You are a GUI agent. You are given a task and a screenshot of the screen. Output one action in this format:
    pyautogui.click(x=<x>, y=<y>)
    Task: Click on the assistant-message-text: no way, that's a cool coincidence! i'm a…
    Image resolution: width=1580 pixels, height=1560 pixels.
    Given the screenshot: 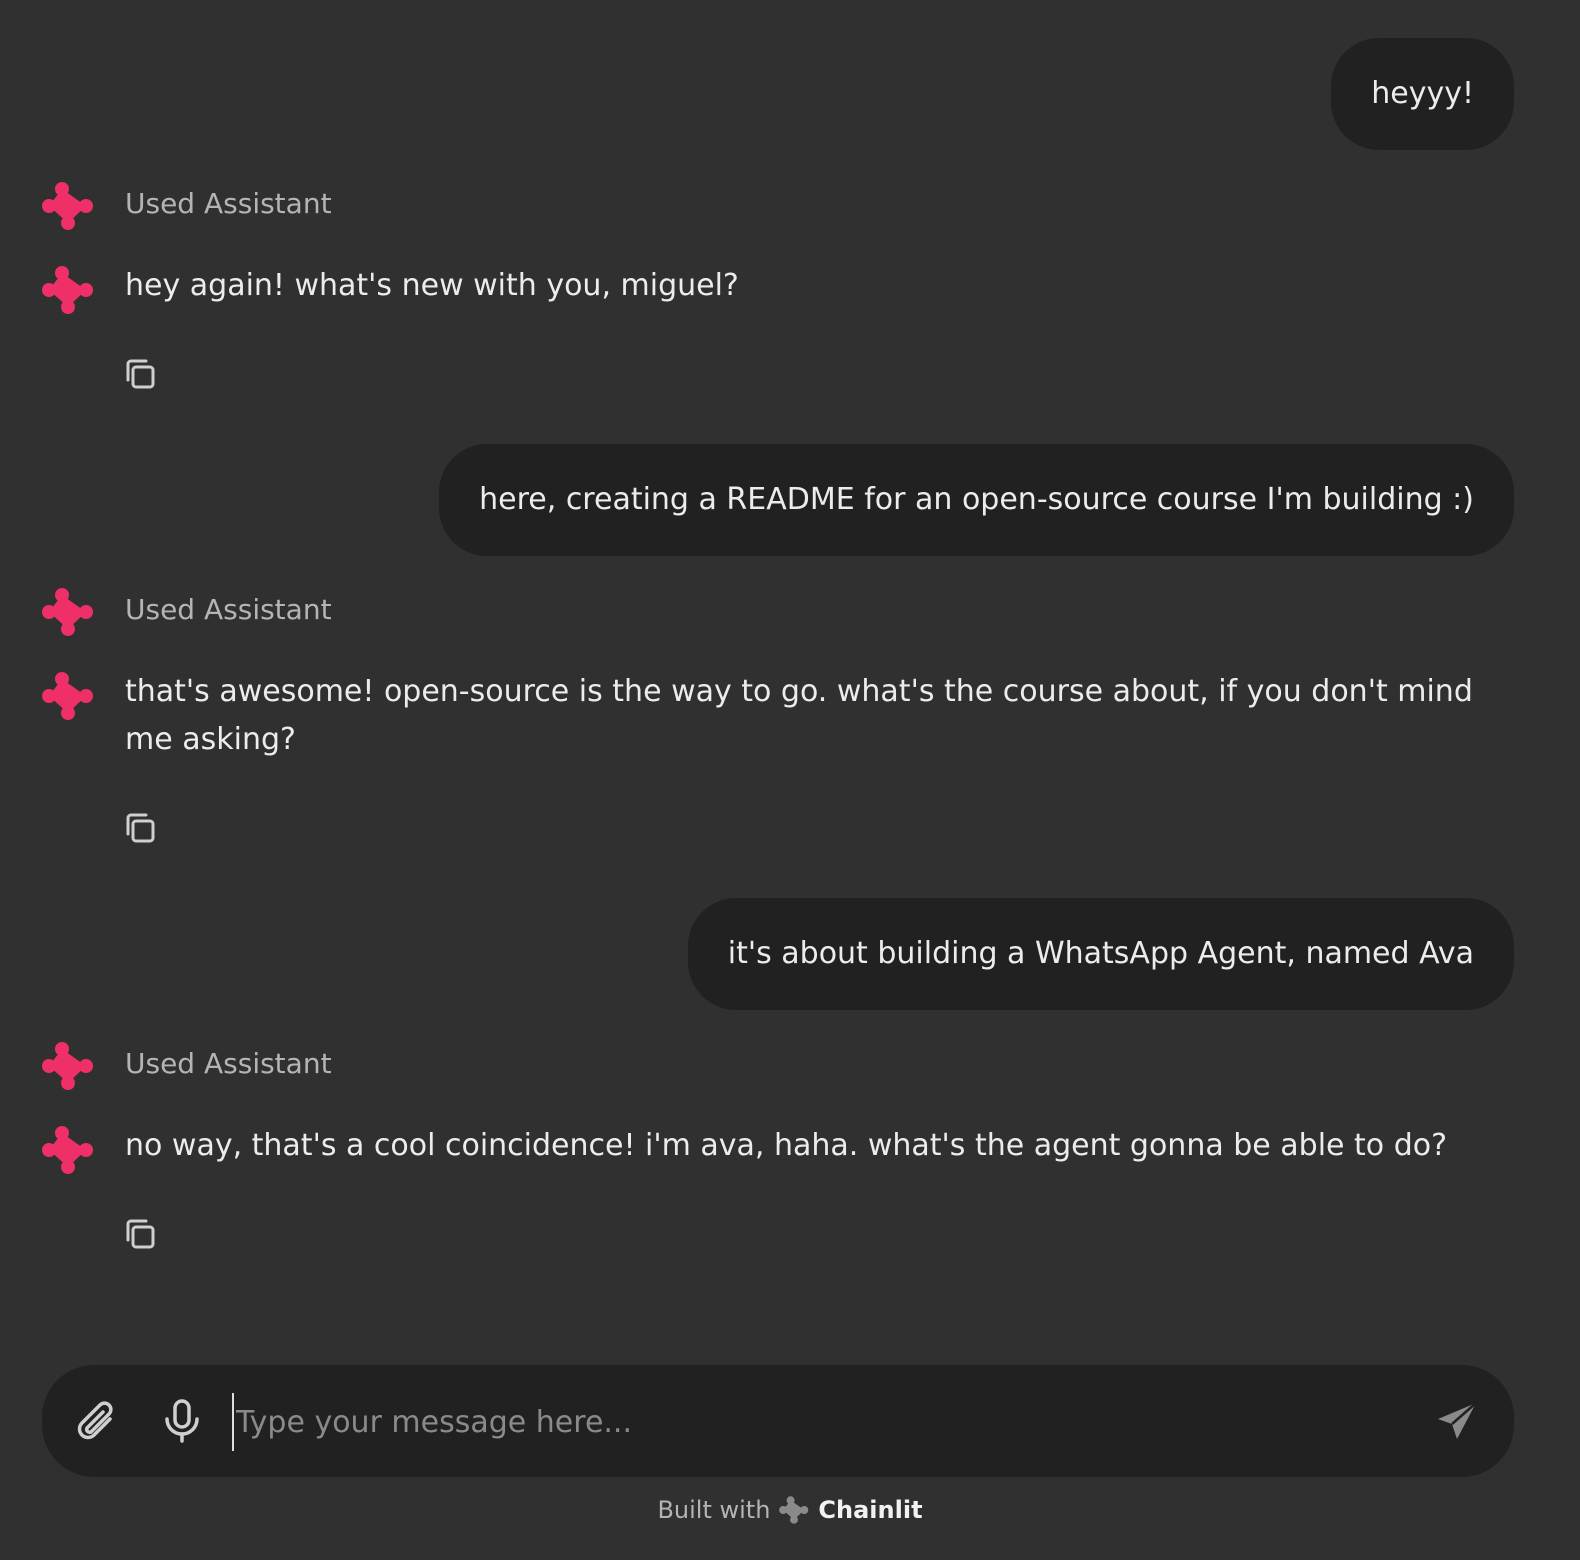 What is the action you would take?
    pyautogui.click(x=786, y=1145)
    